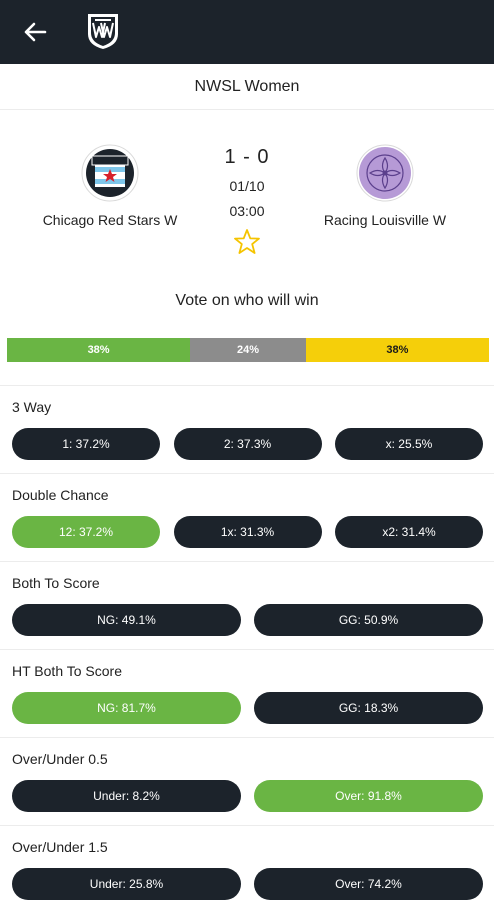  Describe the element at coordinates (247, 87) in the screenshot. I see `league-name: NWSL Women` at that location.